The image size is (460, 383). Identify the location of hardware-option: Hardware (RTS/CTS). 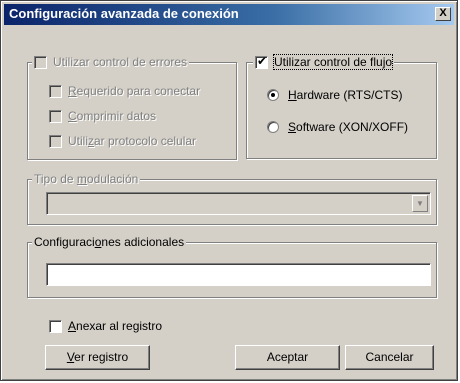
(334, 95).